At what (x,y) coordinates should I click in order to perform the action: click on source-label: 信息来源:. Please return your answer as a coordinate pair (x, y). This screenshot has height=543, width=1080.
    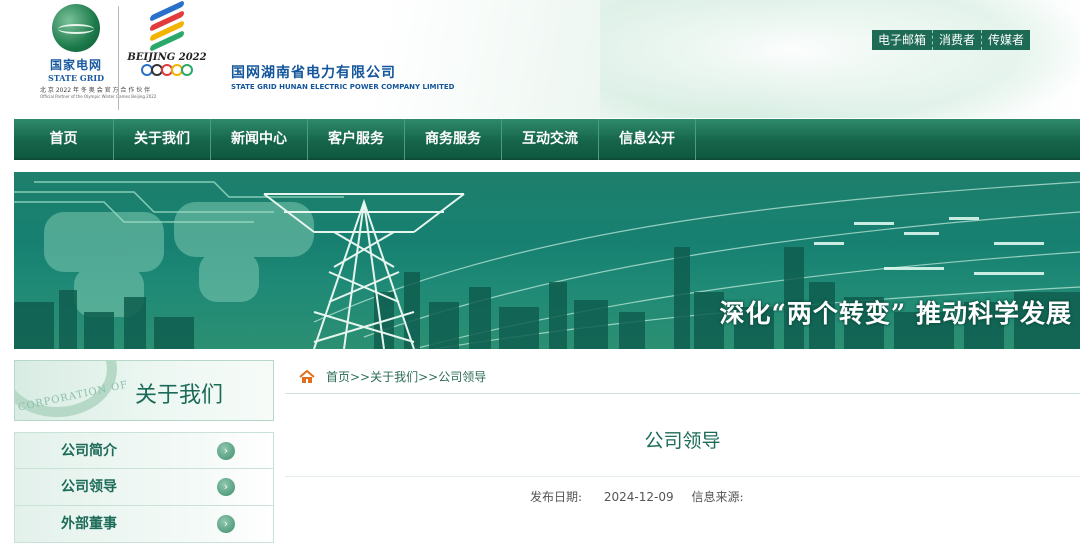
    Looking at the image, I should click on (717, 497).